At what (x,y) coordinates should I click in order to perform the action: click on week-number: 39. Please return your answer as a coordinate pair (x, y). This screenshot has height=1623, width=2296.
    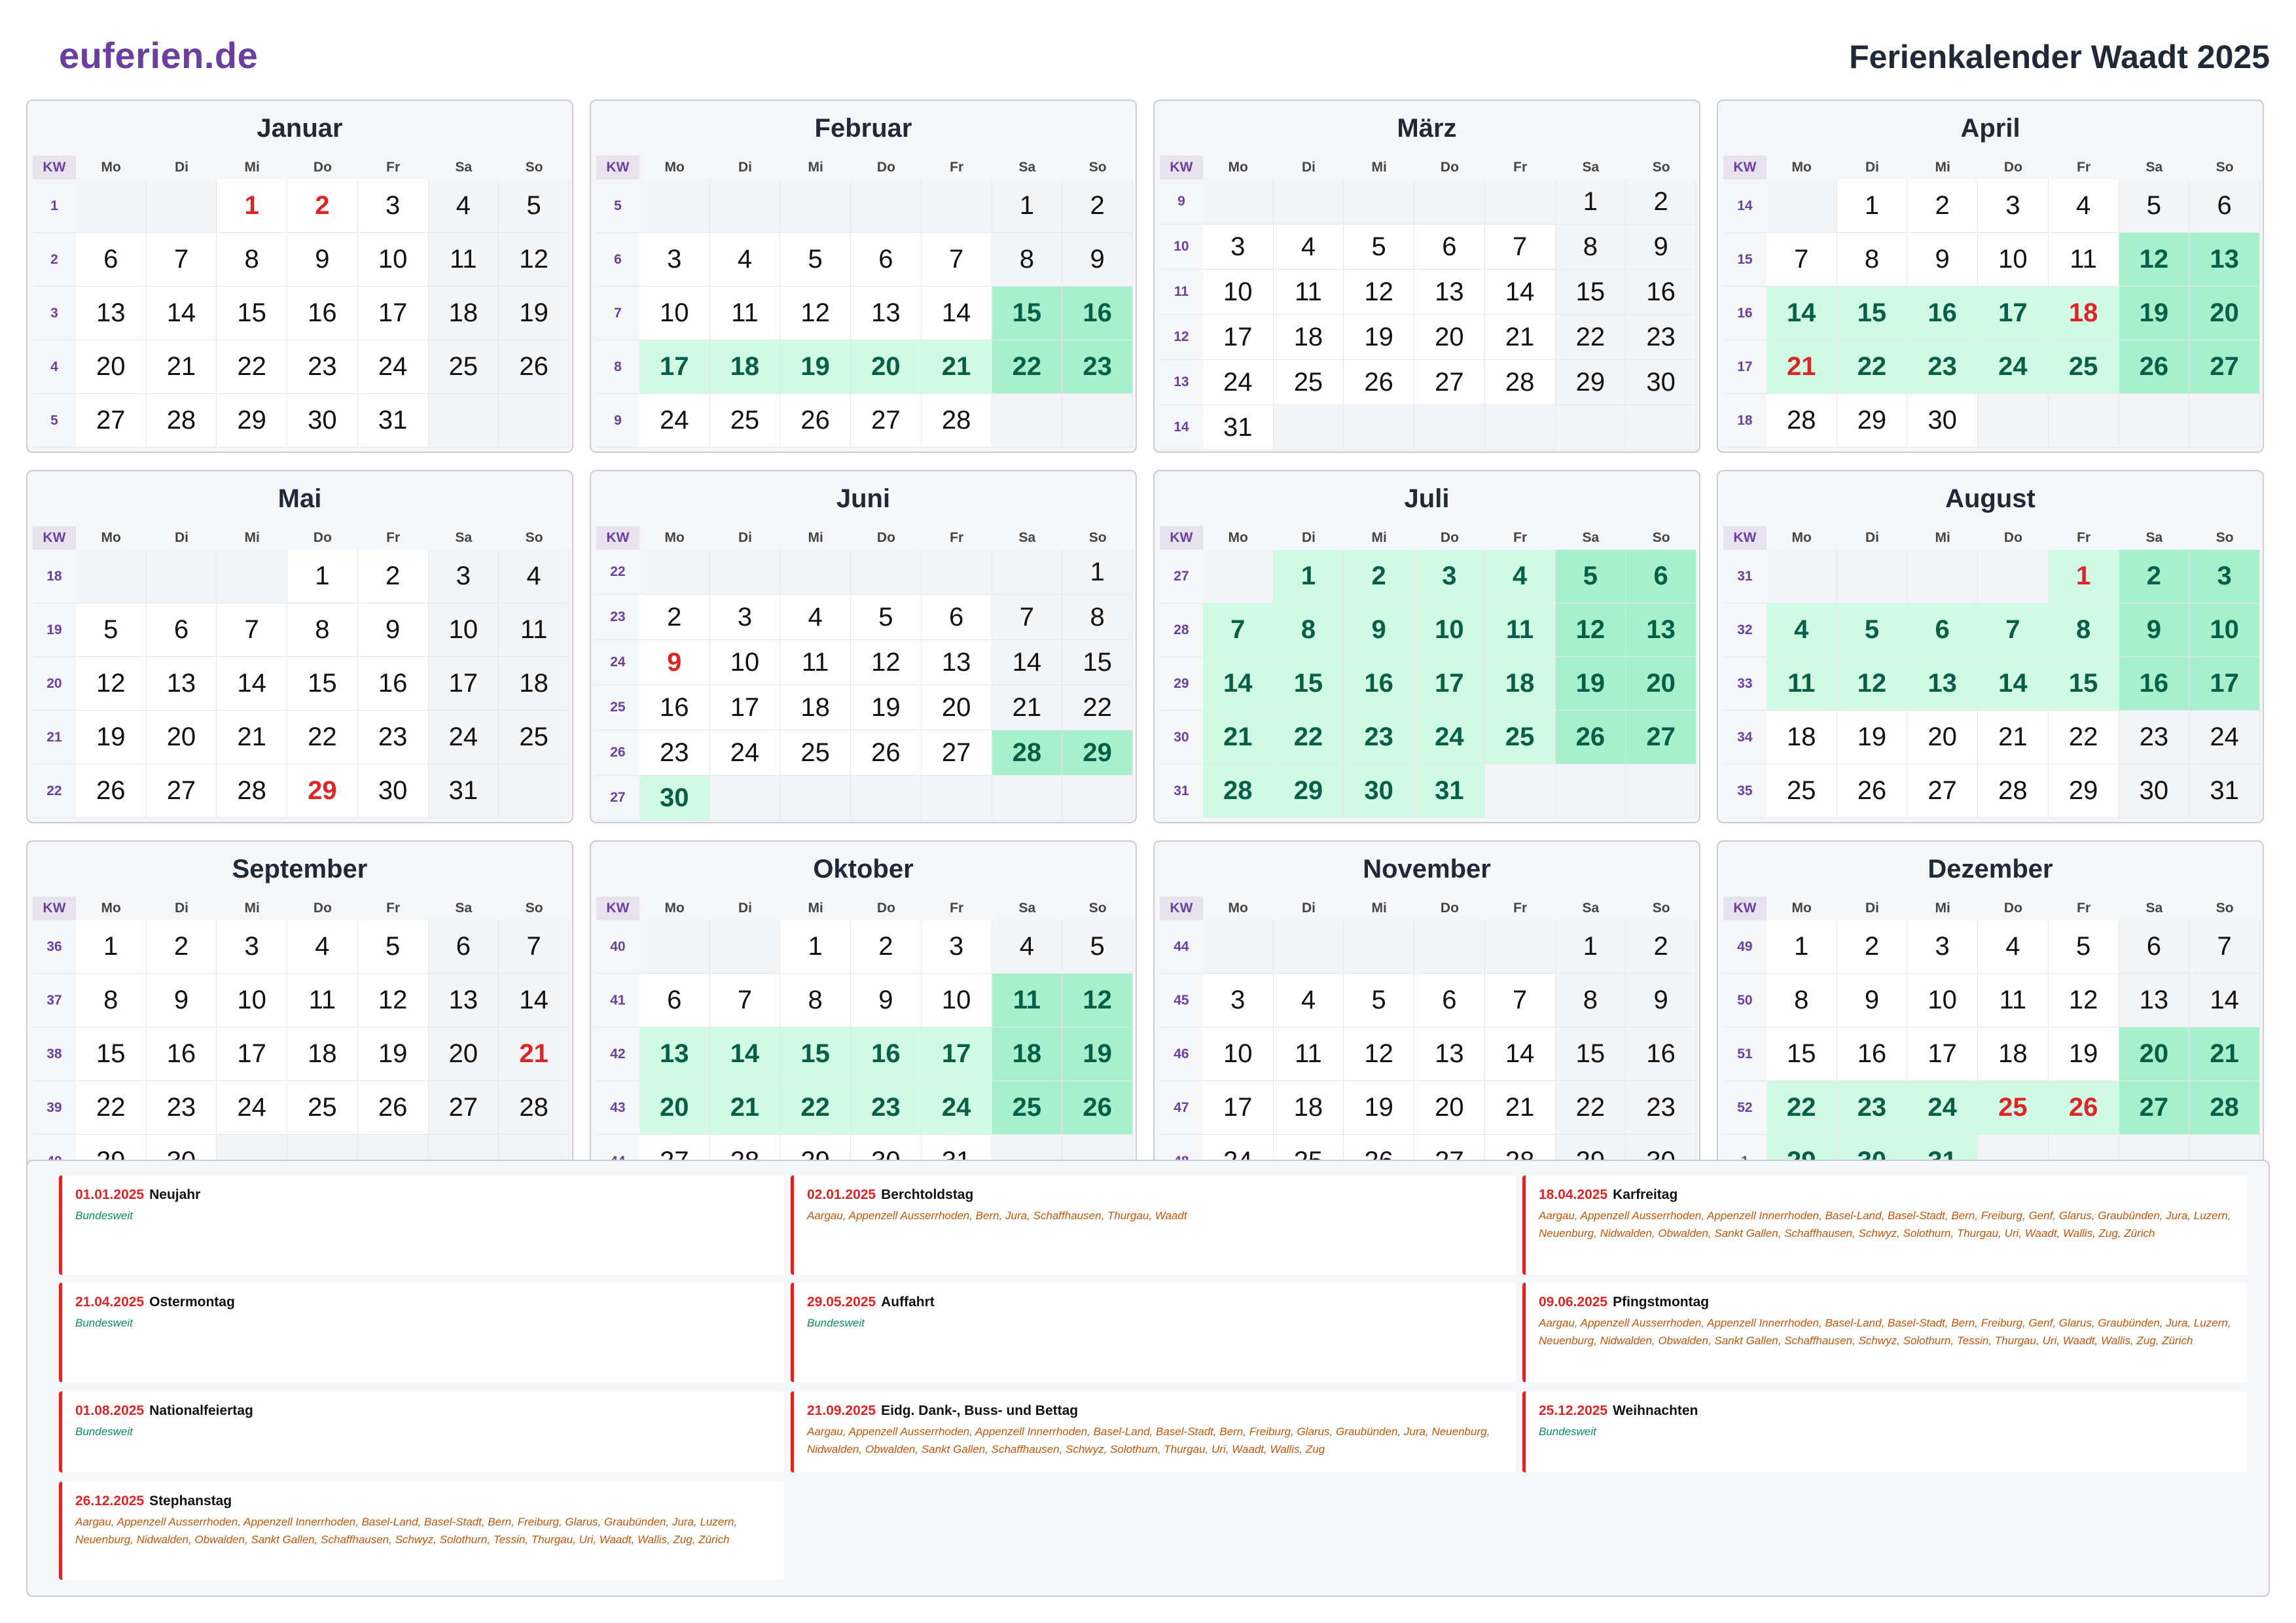
    Looking at the image, I should click on (54, 1108).